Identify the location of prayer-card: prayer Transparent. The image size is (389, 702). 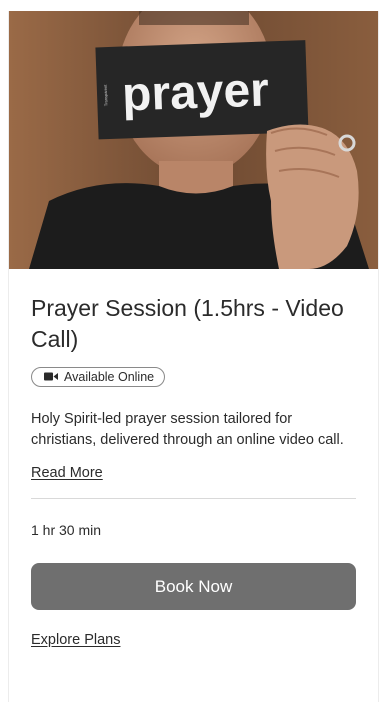
(202, 90).